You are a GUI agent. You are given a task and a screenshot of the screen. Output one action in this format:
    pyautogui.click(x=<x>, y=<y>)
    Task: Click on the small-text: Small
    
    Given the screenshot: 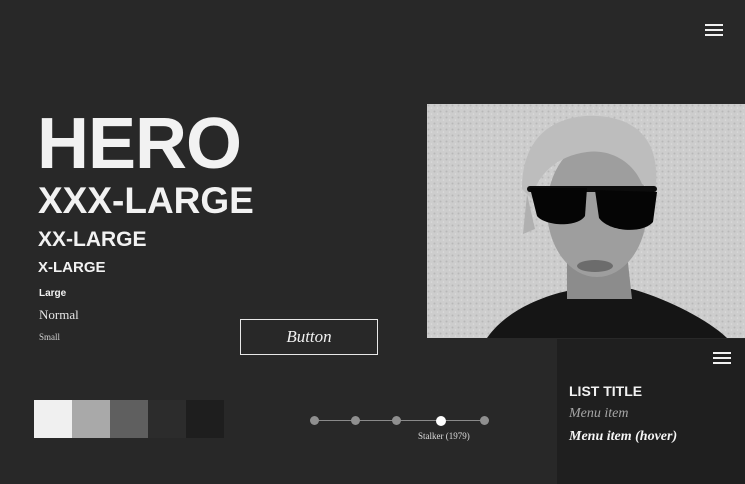 What is the action you would take?
    pyautogui.click(x=50, y=337)
    